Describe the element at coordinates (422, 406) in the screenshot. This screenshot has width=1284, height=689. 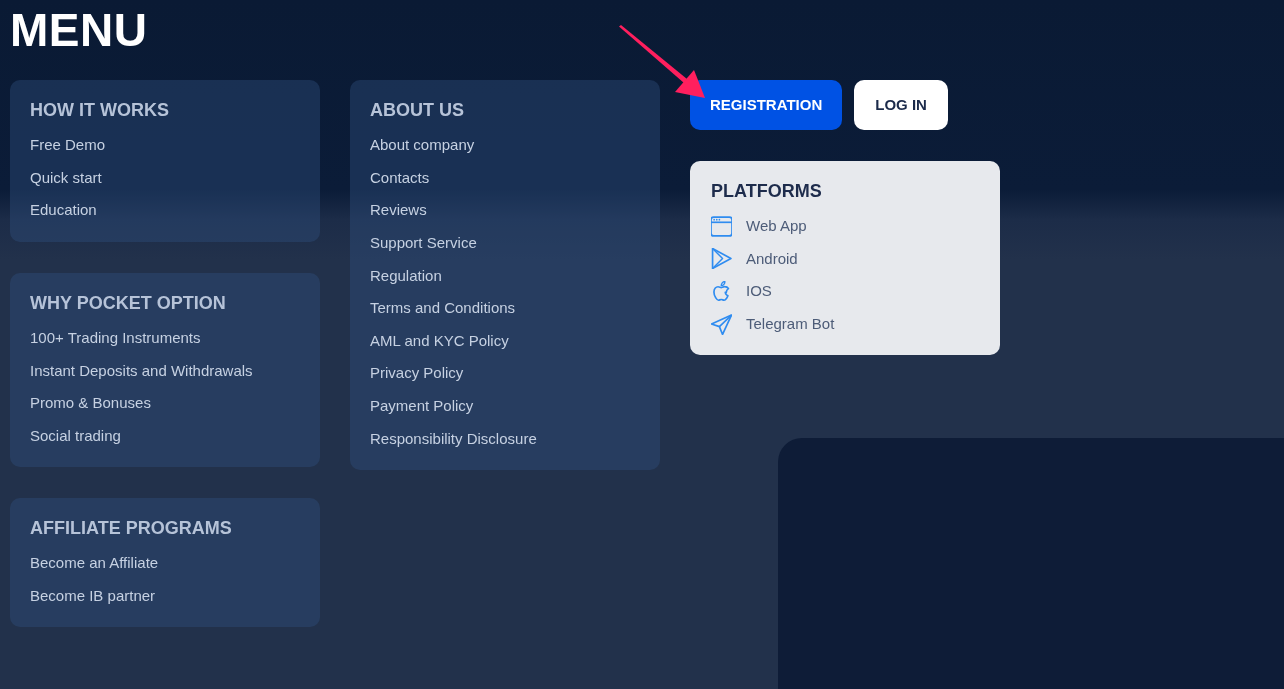
I see `menu-link: Payment Policy` at that location.